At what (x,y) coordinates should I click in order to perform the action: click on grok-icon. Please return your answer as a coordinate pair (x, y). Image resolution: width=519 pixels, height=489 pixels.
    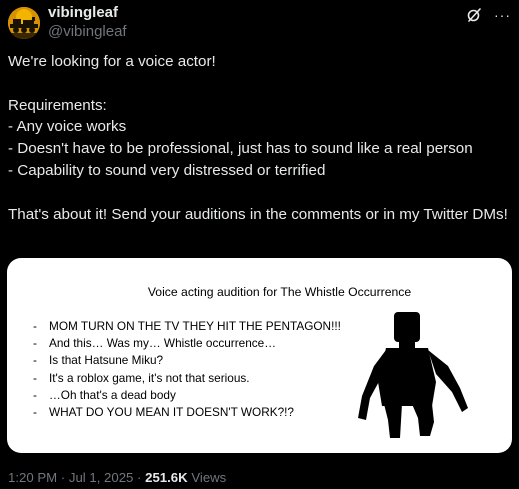
    Looking at the image, I should click on (474, 15).